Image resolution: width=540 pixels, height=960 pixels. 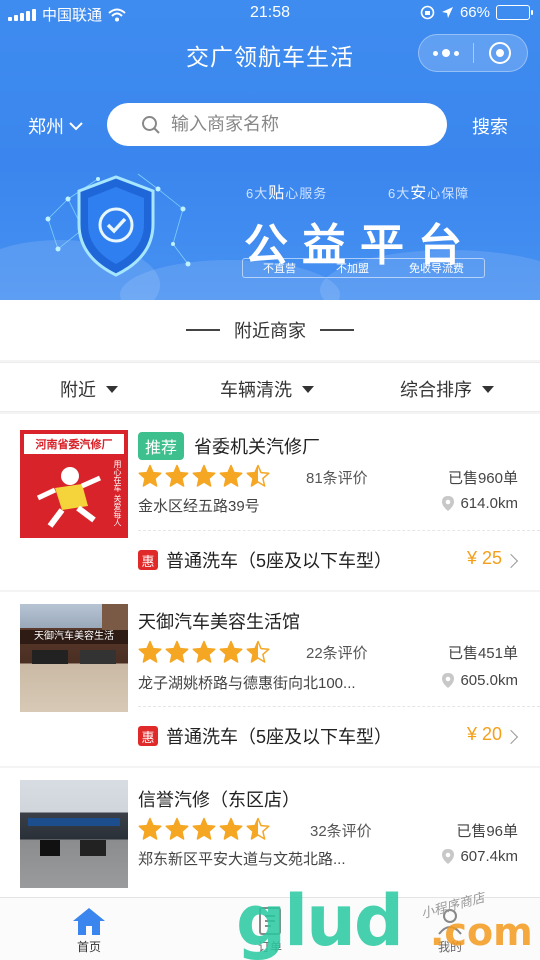 What do you see at coordinates (151, 124) in the screenshot?
I see `search-icon` at bounding box center [151, 124].